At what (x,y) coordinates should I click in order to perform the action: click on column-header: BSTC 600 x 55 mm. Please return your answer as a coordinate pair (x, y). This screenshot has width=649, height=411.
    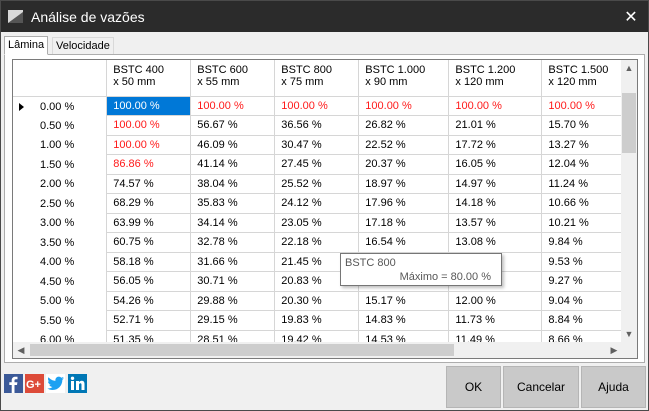
    Looking at the image, I should click on (233, 78).